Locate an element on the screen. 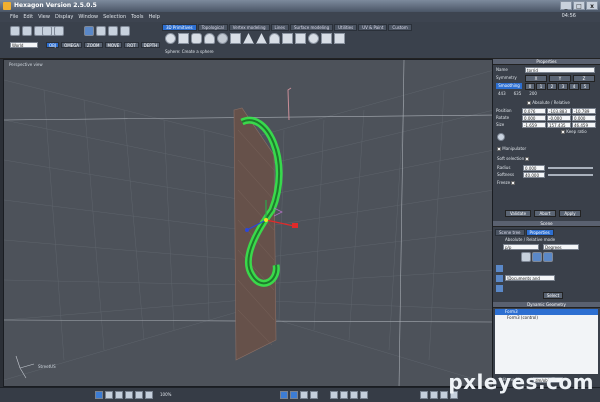 Image resolution: width=600 pixels, height=402 pixels. menu-file: File is located at coordinates (14, 17).